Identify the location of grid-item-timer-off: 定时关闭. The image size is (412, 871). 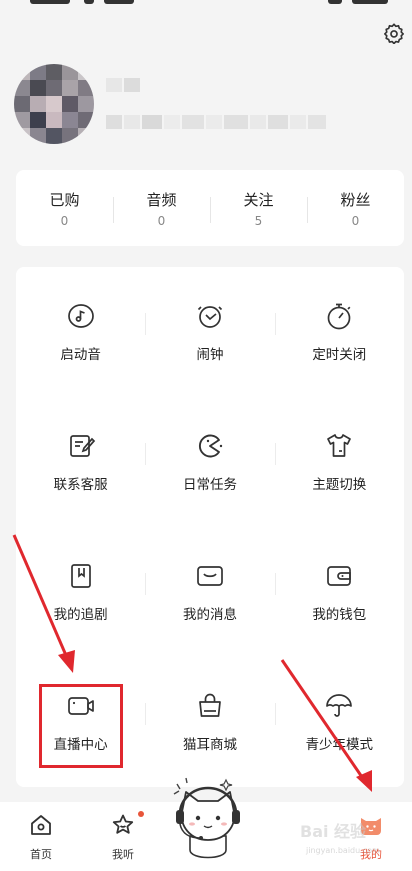
(339, 332).